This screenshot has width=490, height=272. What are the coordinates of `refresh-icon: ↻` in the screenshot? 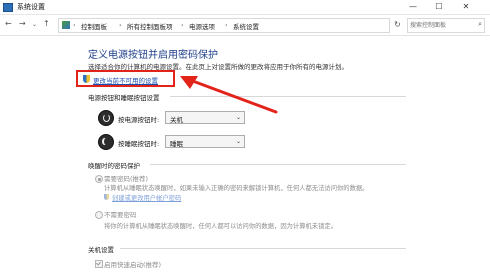 It's located at (397, 25).